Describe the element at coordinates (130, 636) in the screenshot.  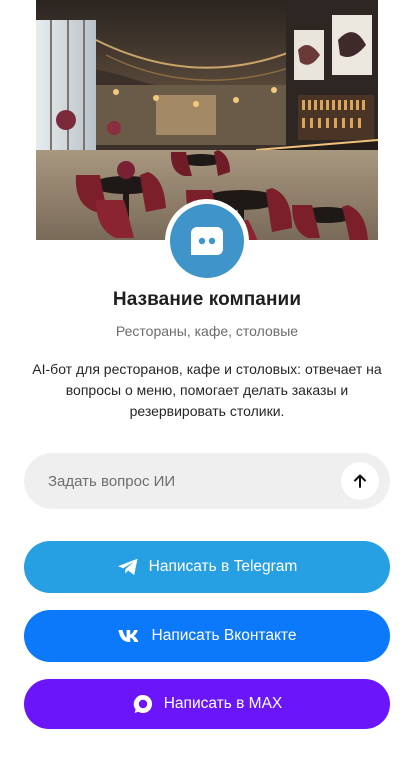
I see `vk-icon` at that location.